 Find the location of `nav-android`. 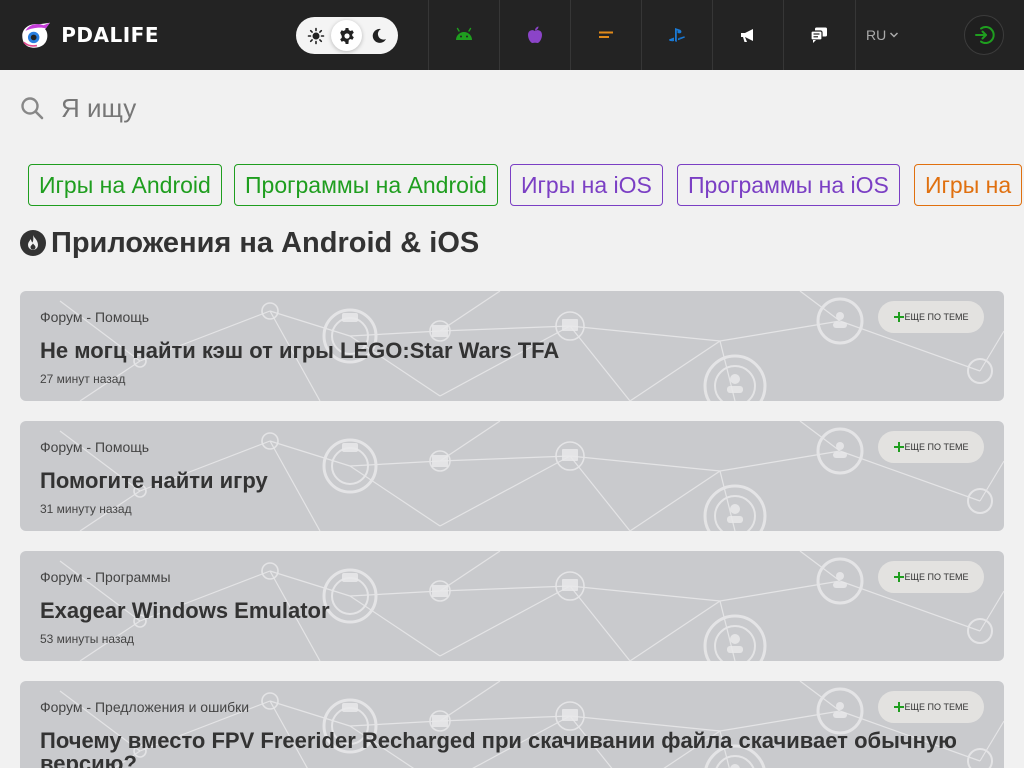

nav-android is located at coordinates (463, 35).